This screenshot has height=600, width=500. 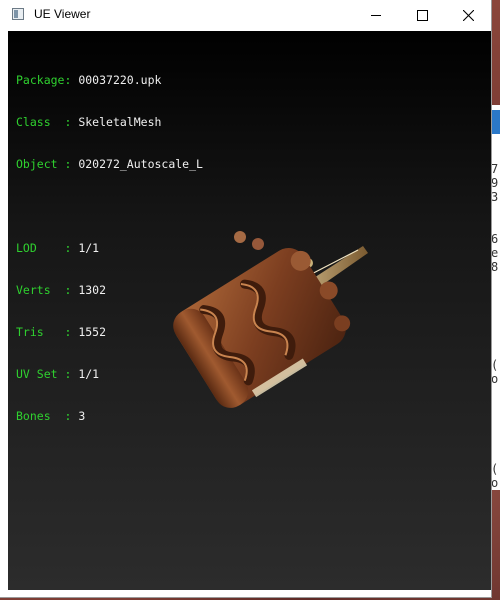 What do you see at coordinates (140, 164) in the screenshot?
I see `info-value: 020272_Autoscale_L` at bounding box center [140, 164].